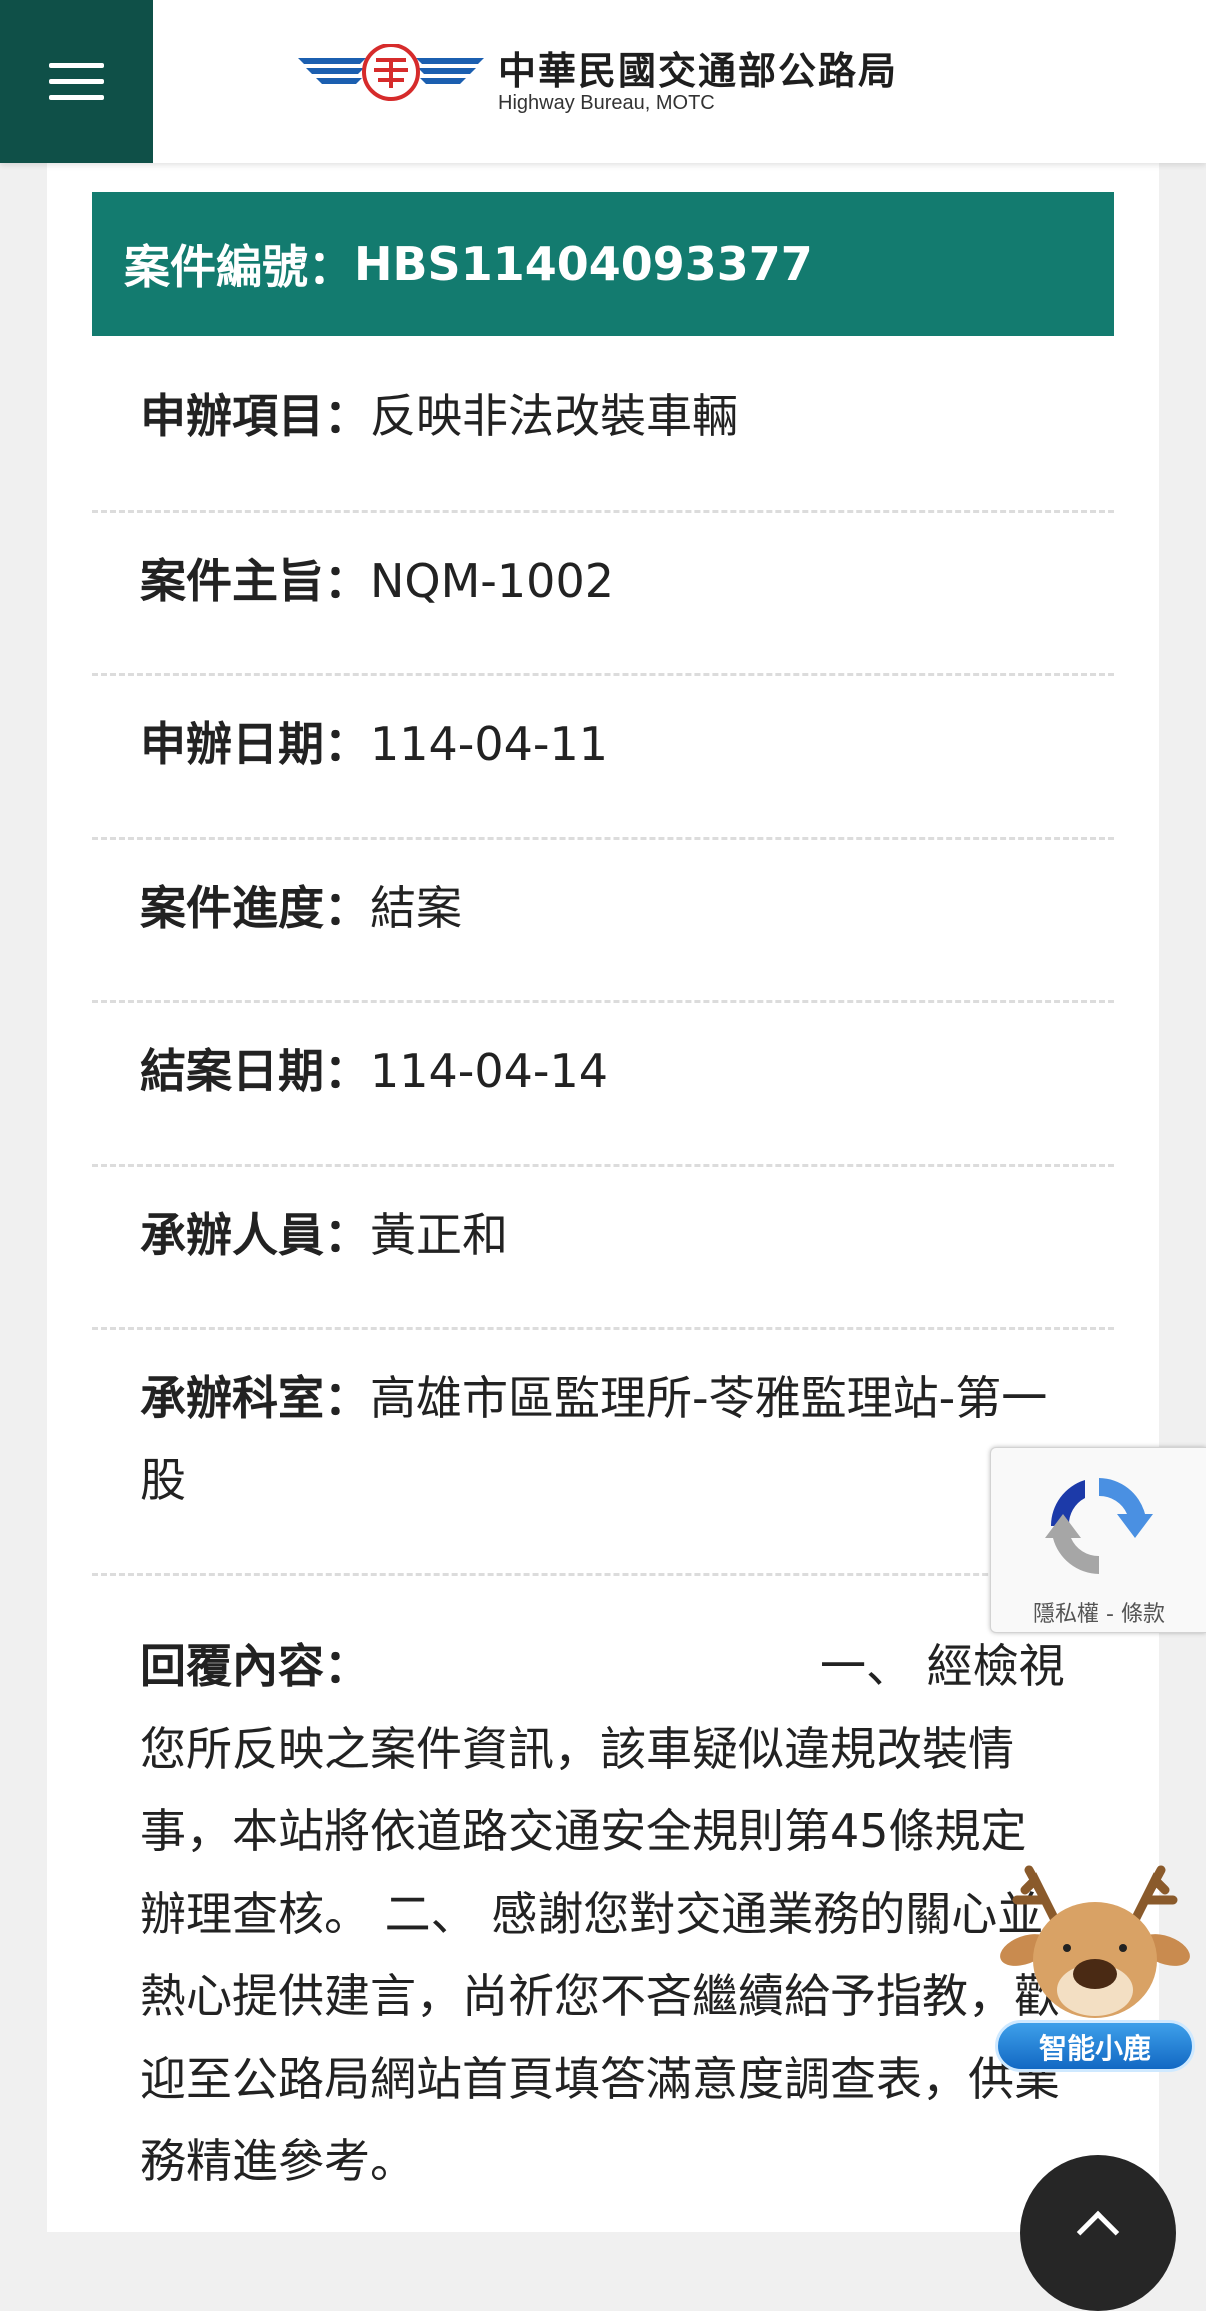 The image size is (1206, 2311). Describe the element at coordinates (255, 581) in the screenshot. I see `field-label: 案件主旨：` at that location.